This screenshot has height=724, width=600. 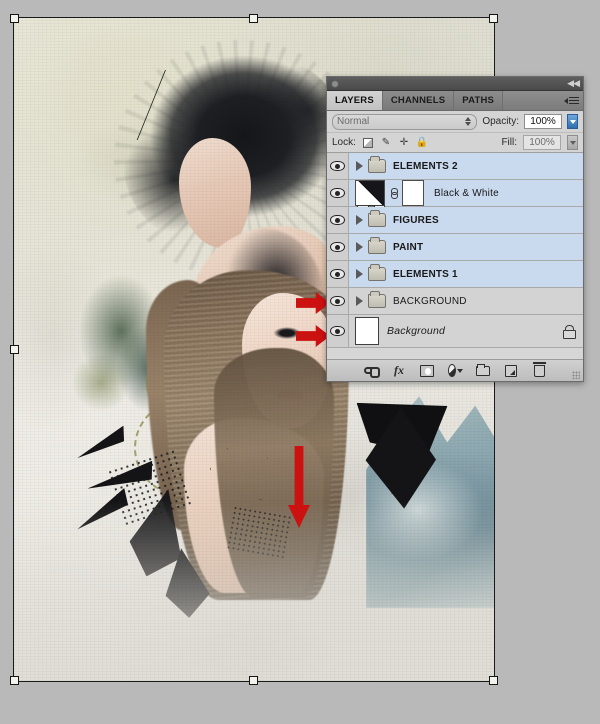 What do you see at coordinates (466, 193) in the screenshot?
I see `layer-name: Black & White` at bounding box center [466, 193].